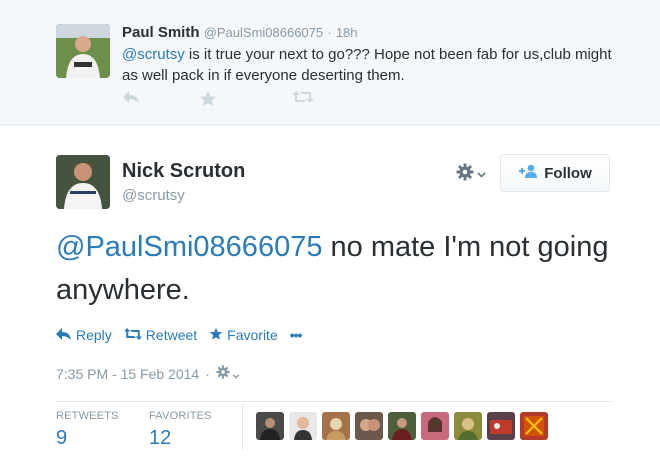 Image resolution: width=660 pixels, height=465 pixels. What do you see at coordinates (568, 173) in the screenshot?
I see `follow-label: Follow` at bounding box center [568, 173].